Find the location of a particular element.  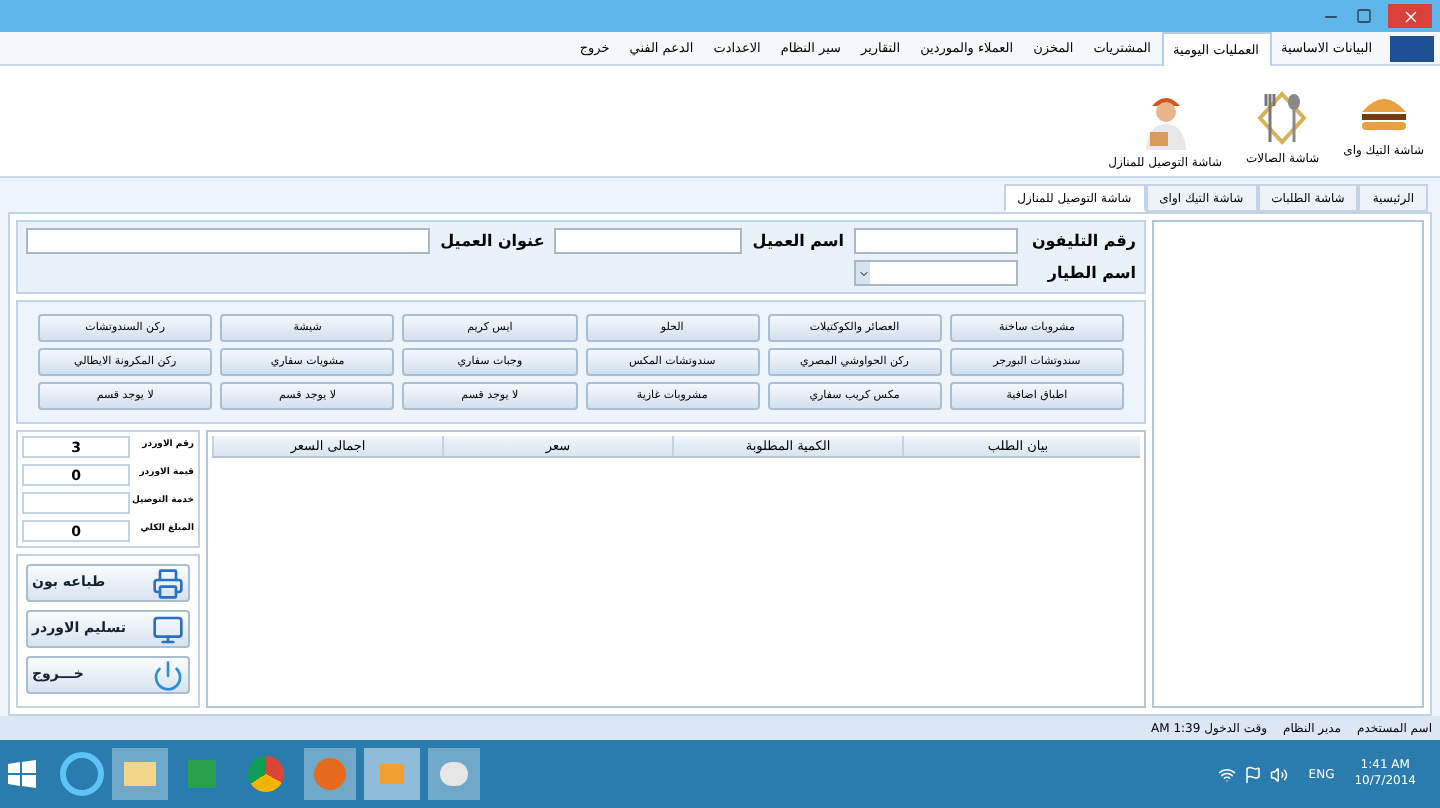

summary-field is located at coordinates (76, 503).